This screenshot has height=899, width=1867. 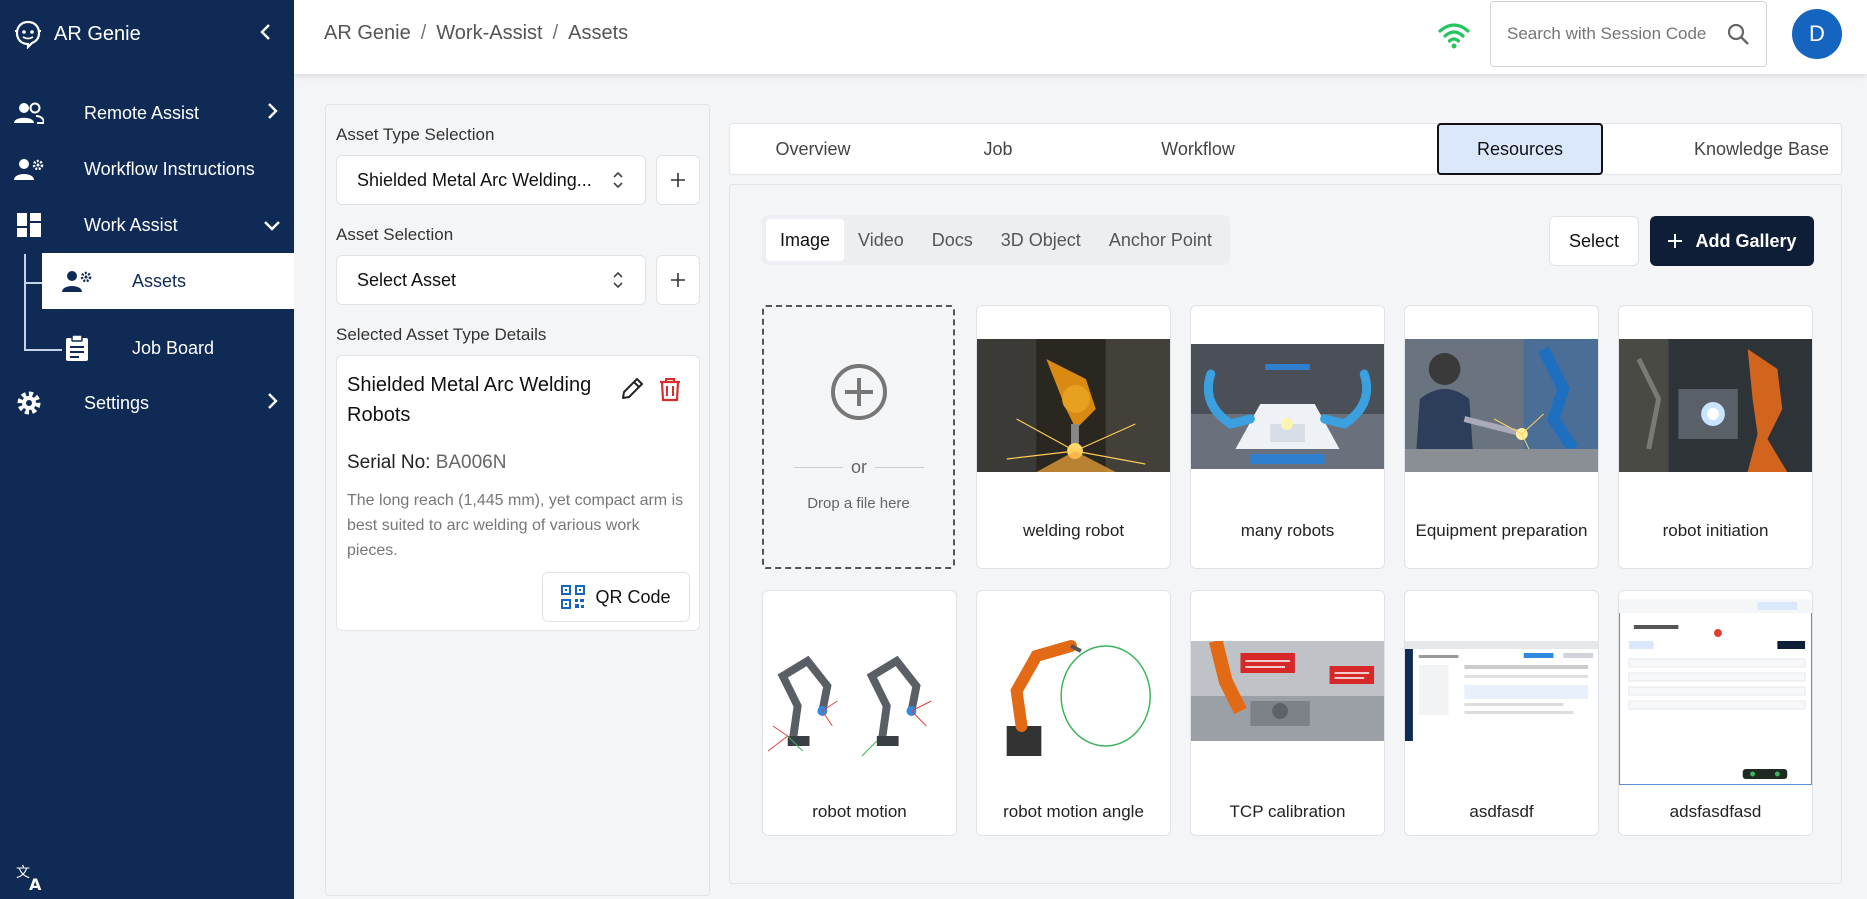 I want to click on gallery-card: TCP calibration, so click(x=1287, y=713).